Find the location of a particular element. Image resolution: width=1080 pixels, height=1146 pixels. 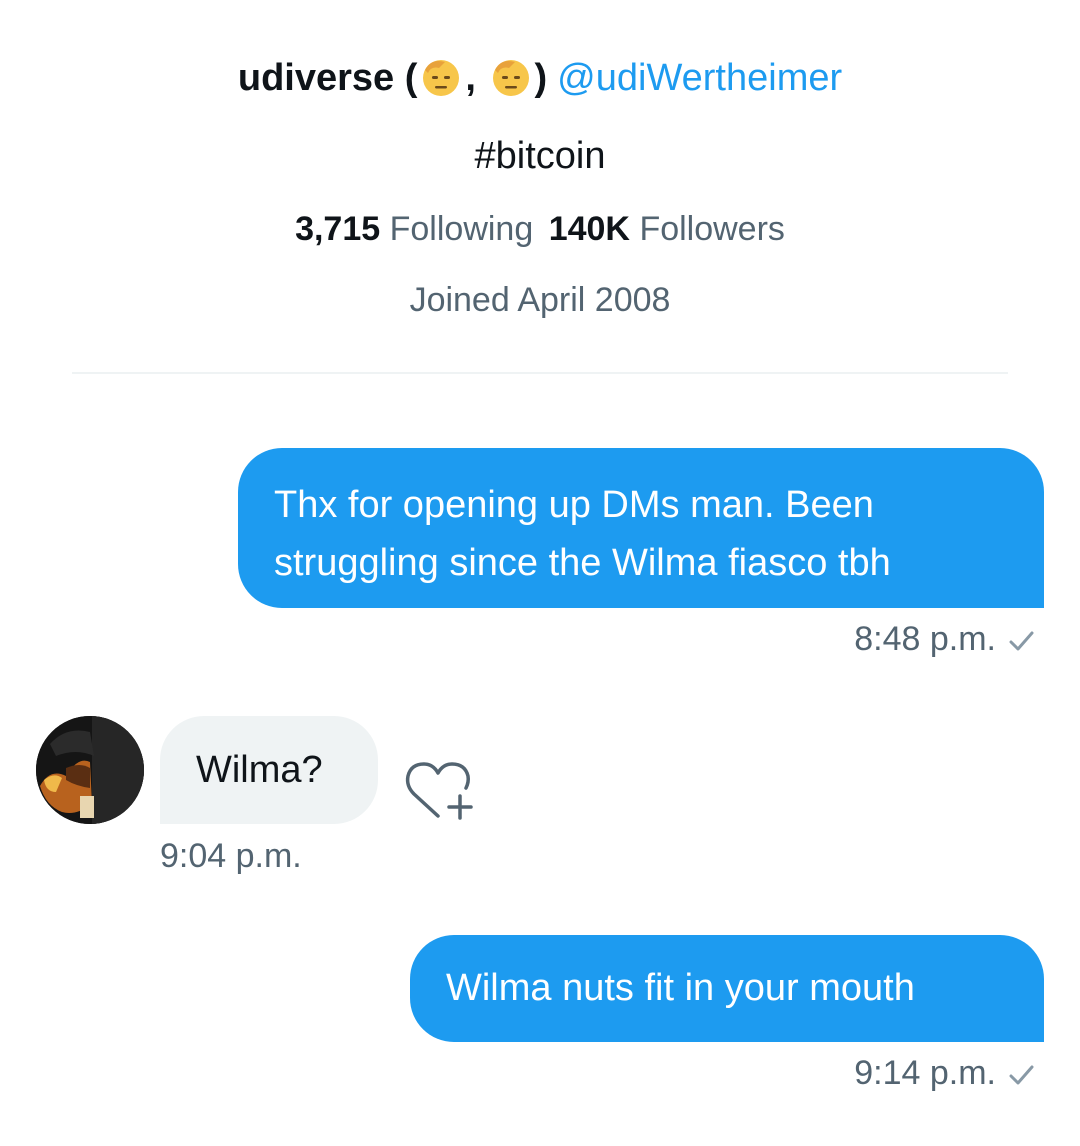

followers-link: 140K Followers is located at coordinates (667, 229).